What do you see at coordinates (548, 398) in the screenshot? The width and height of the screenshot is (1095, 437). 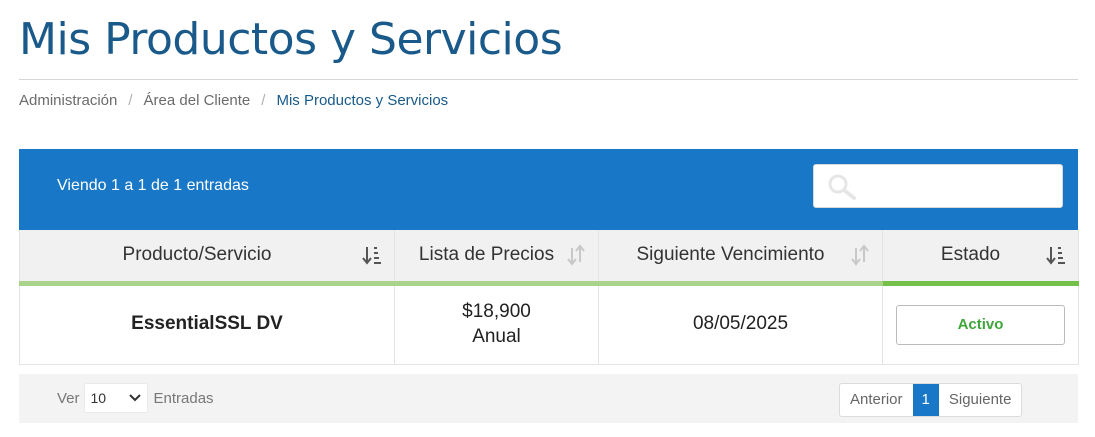 I see `table-footer: Ver 10 Entradas Anterior 1 Siguiente` at bounding box center [548, 398].